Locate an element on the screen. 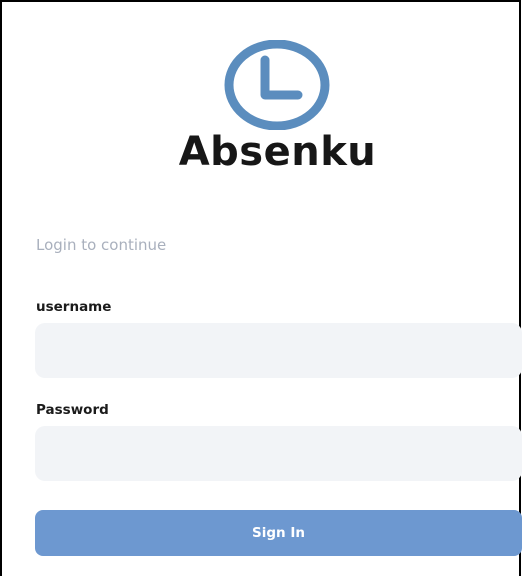  password-label: Password is located at coordinates (72, 410).